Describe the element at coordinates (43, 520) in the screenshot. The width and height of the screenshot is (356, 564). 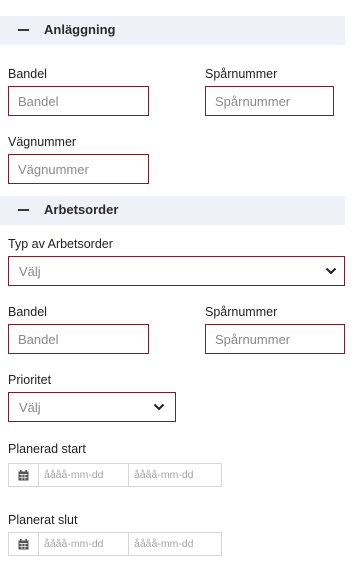
I see `planerat-slut-label: Planerat slut` at that location.